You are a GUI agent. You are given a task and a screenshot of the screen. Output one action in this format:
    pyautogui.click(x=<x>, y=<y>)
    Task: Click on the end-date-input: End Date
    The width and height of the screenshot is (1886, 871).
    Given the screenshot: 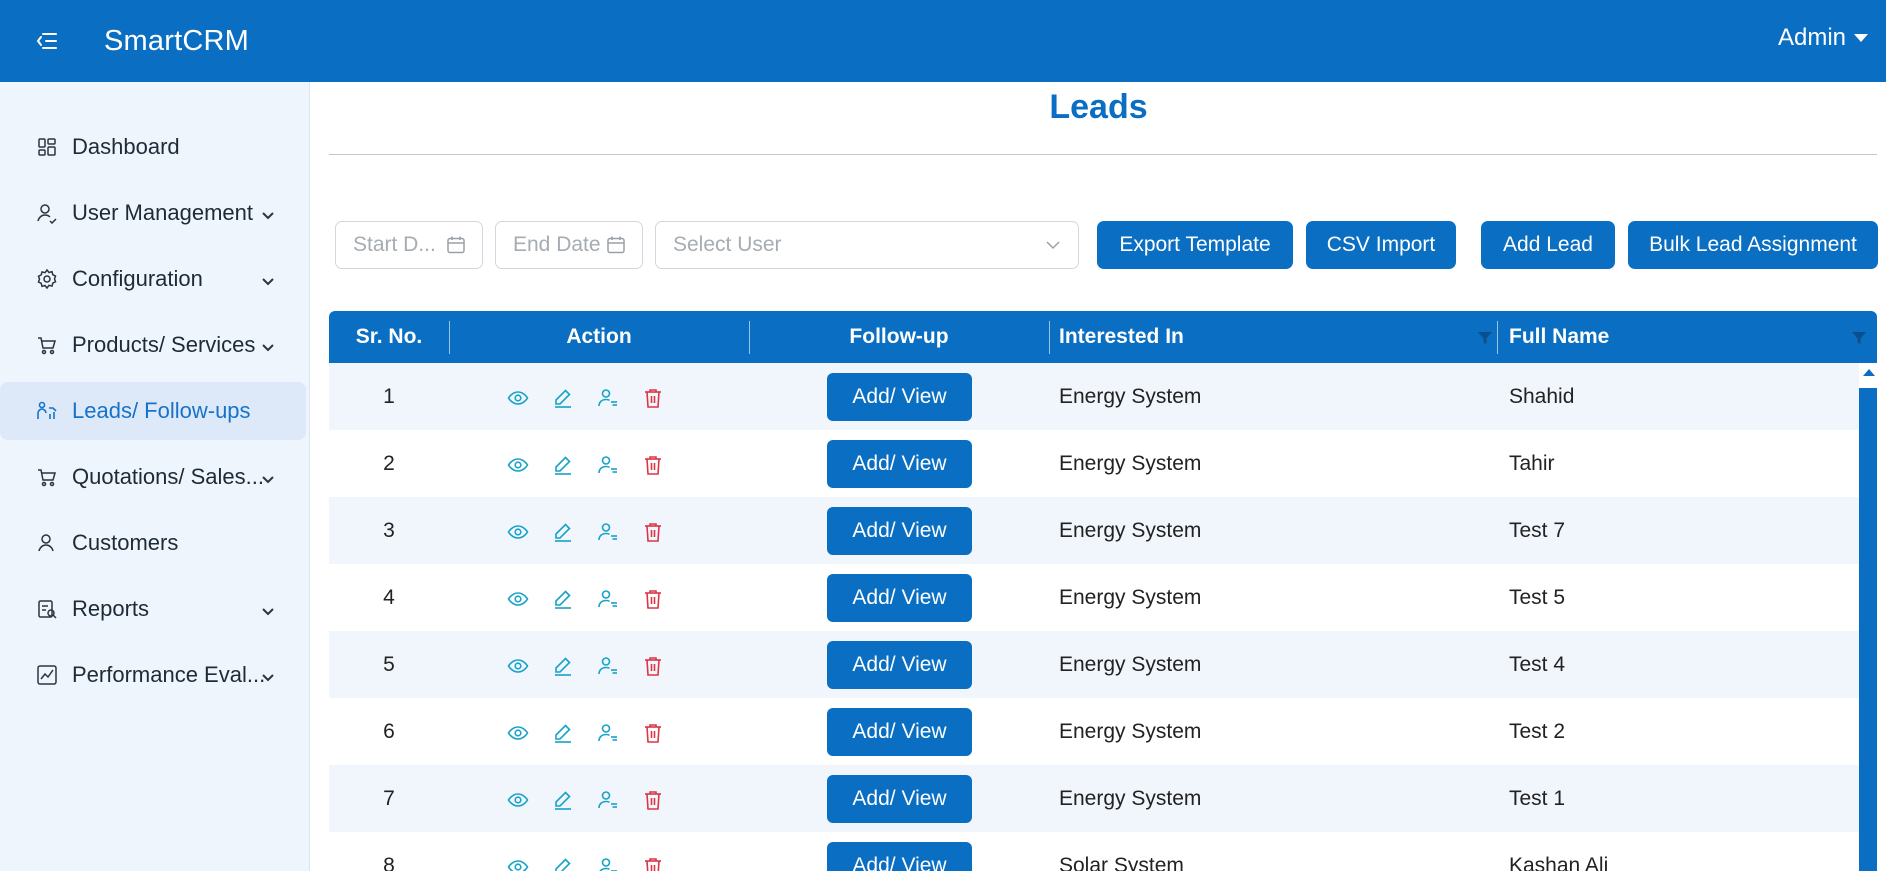 What is the action you would take?
    pyautogui.click(x=569, y=245)
    